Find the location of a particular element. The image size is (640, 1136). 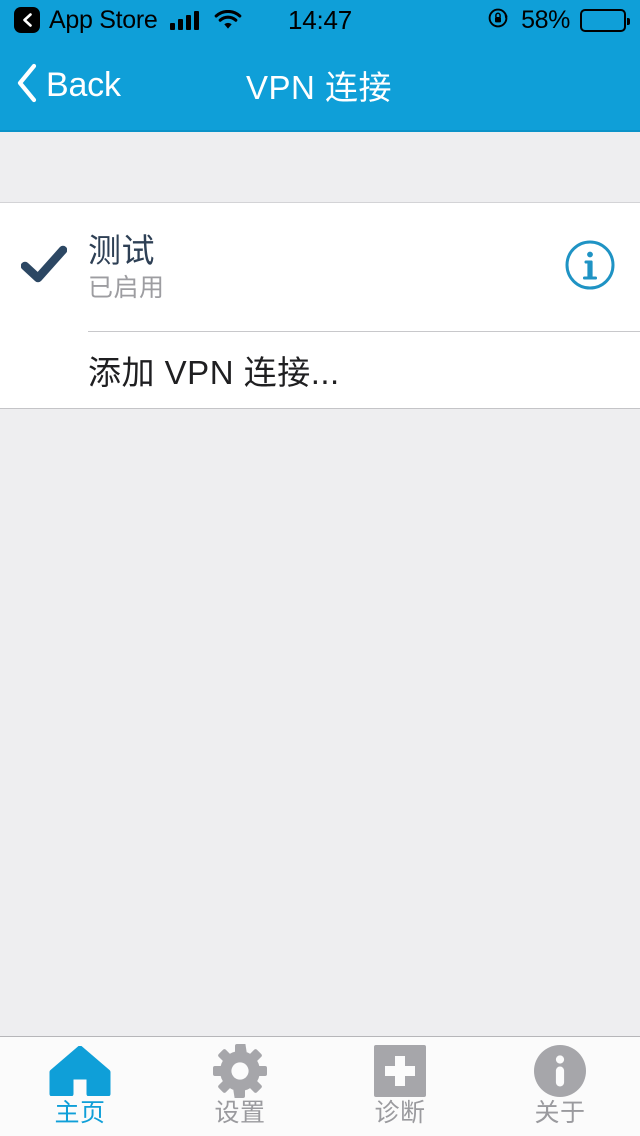

status-bar-back-badge is located at coordinates (27, 20).